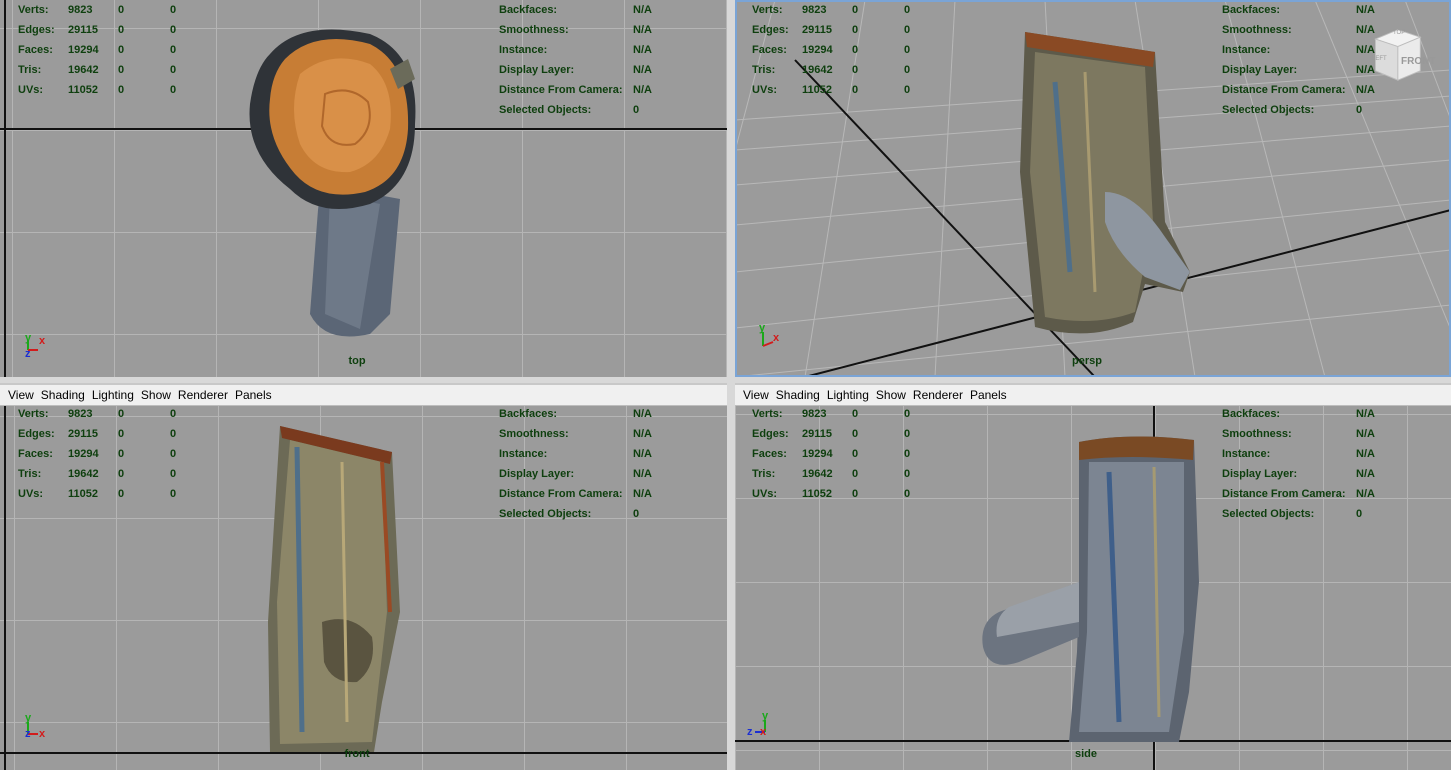 The image size is (1451, 770). I want to click on viewcube-front-label: FRONT, so click(1418, 61).